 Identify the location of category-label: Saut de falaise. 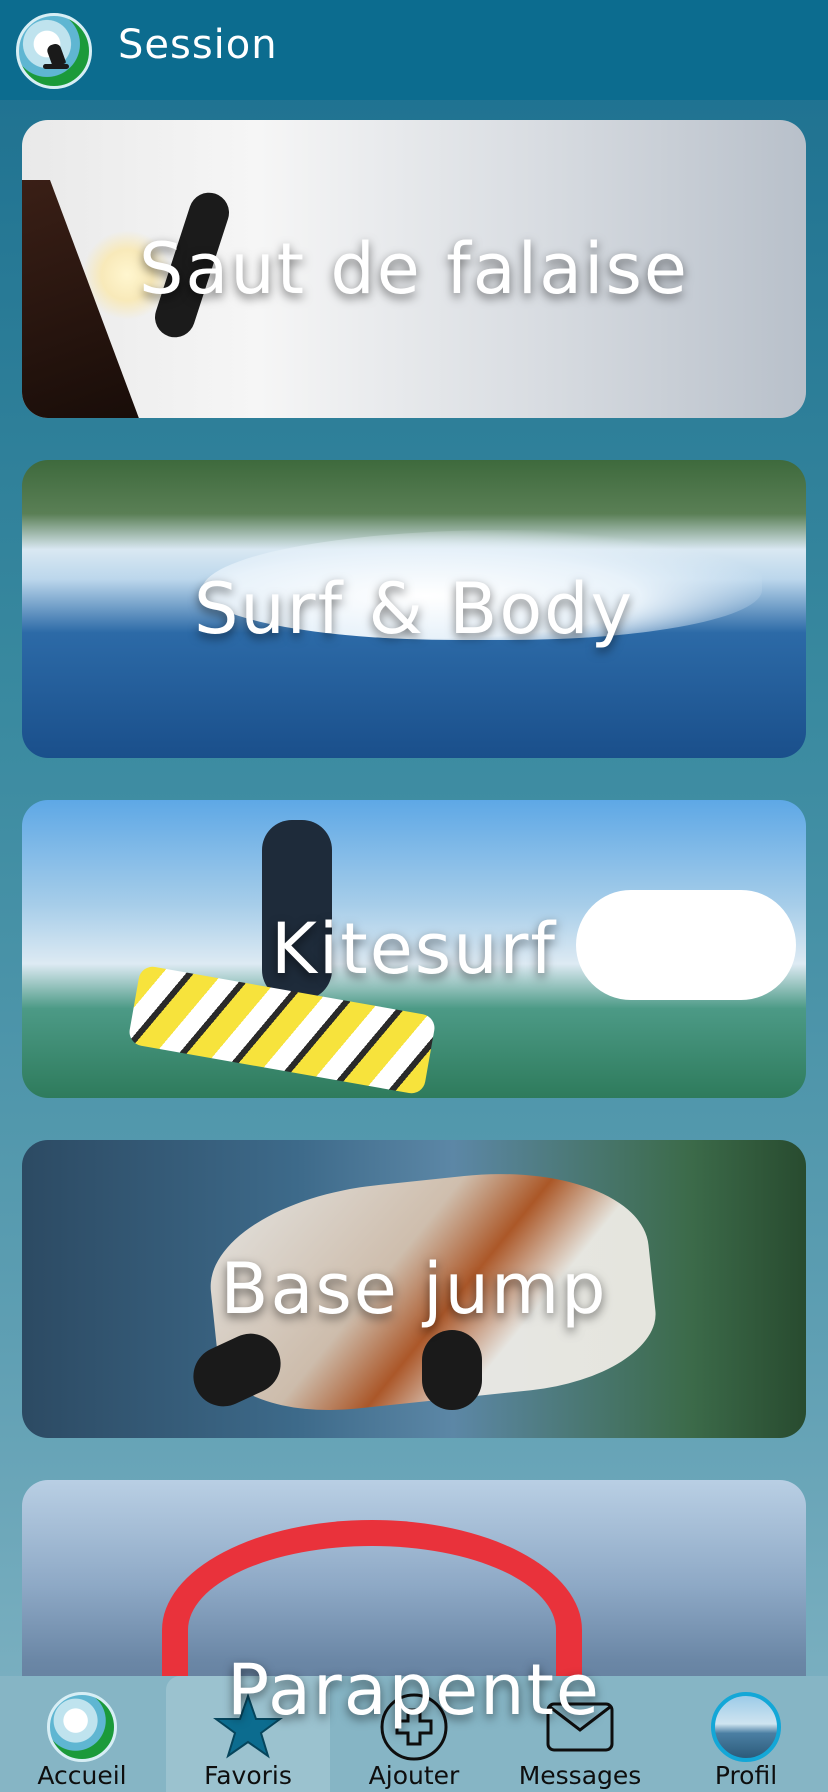
(413, 269).